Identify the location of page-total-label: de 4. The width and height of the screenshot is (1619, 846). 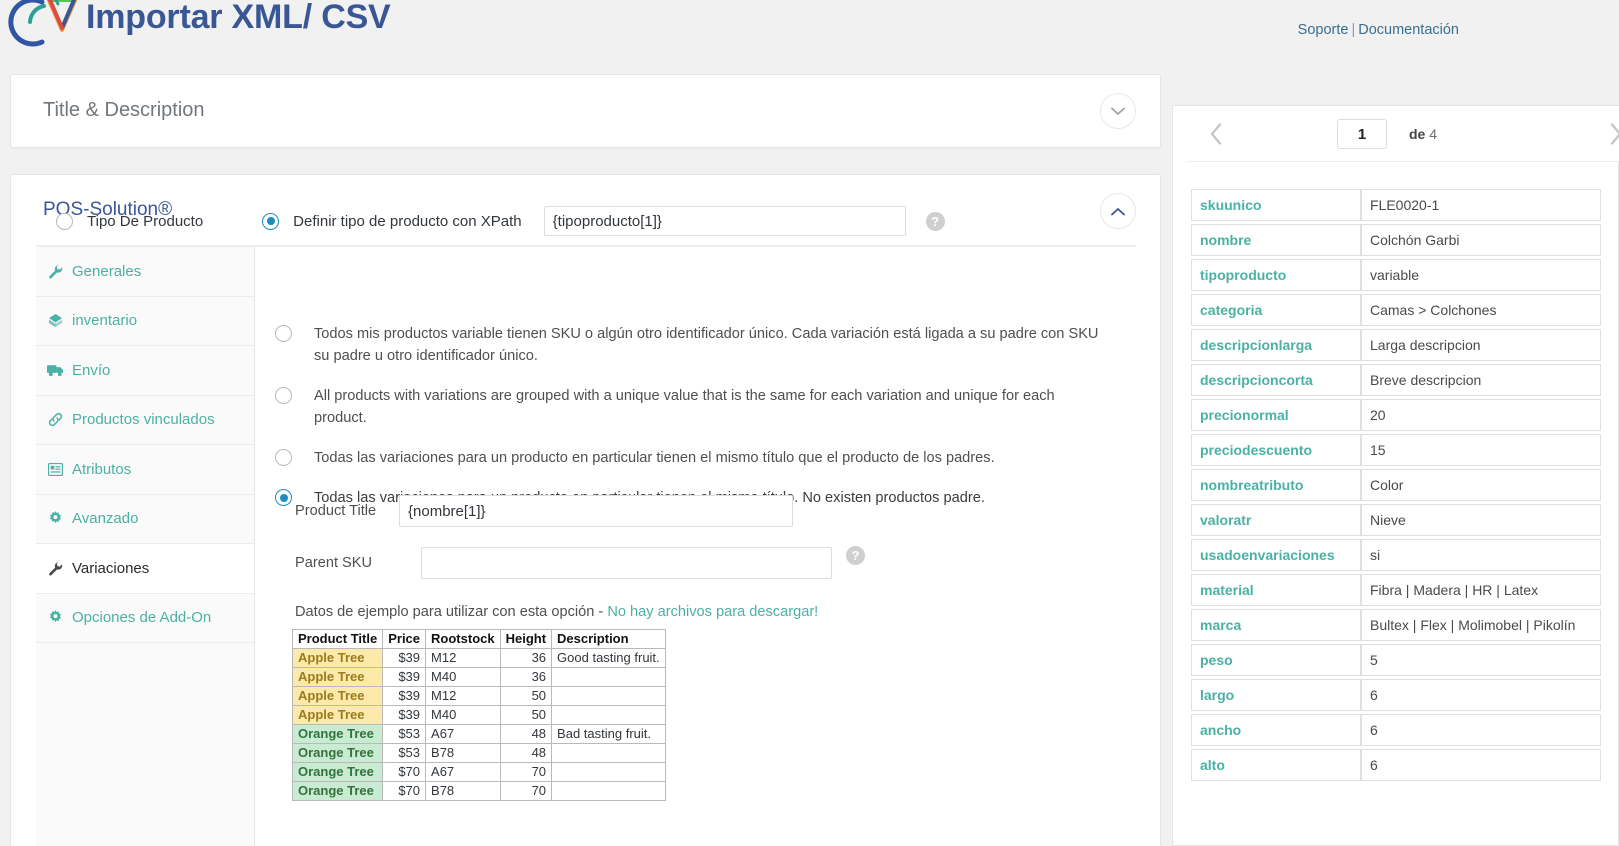
(1423, 134).